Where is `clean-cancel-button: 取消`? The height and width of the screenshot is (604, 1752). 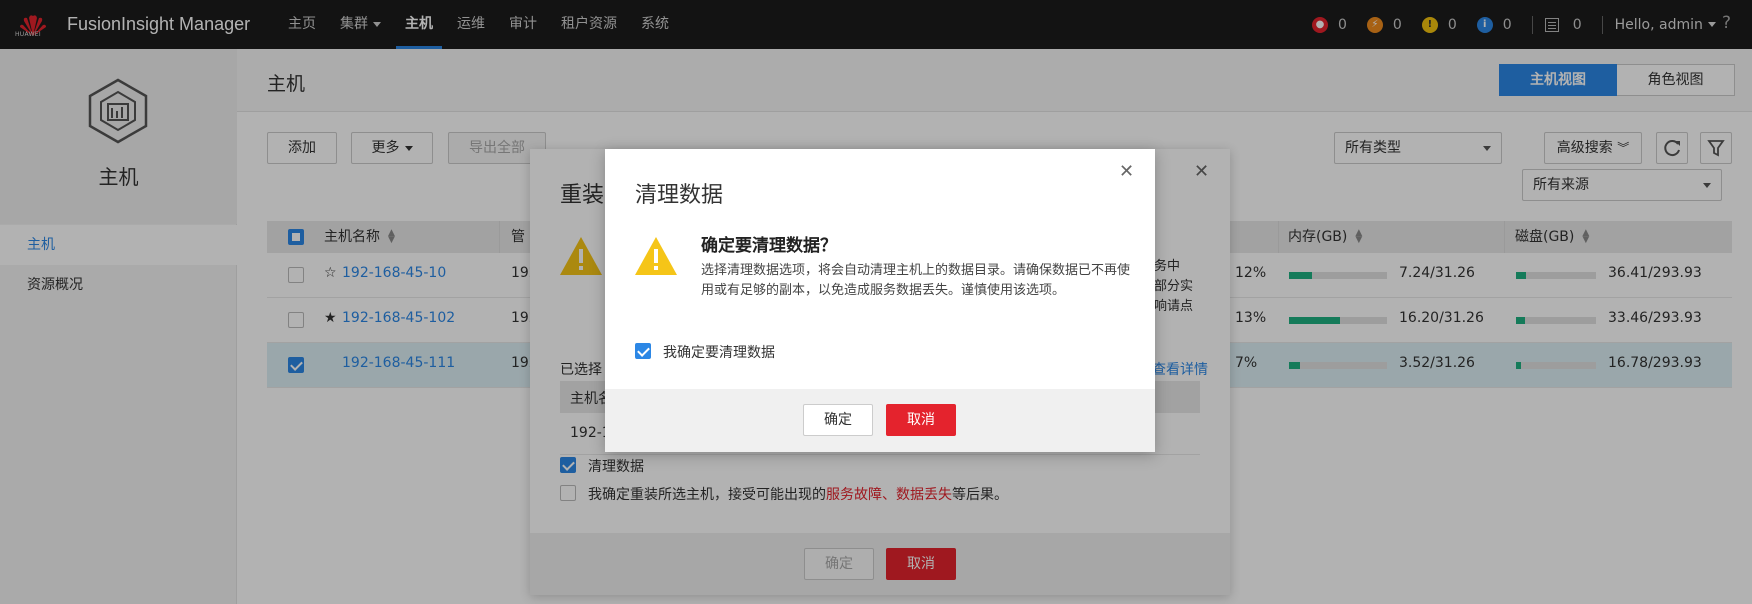 clean-cancel-button: 取消 is located at coordinates (921, 420).